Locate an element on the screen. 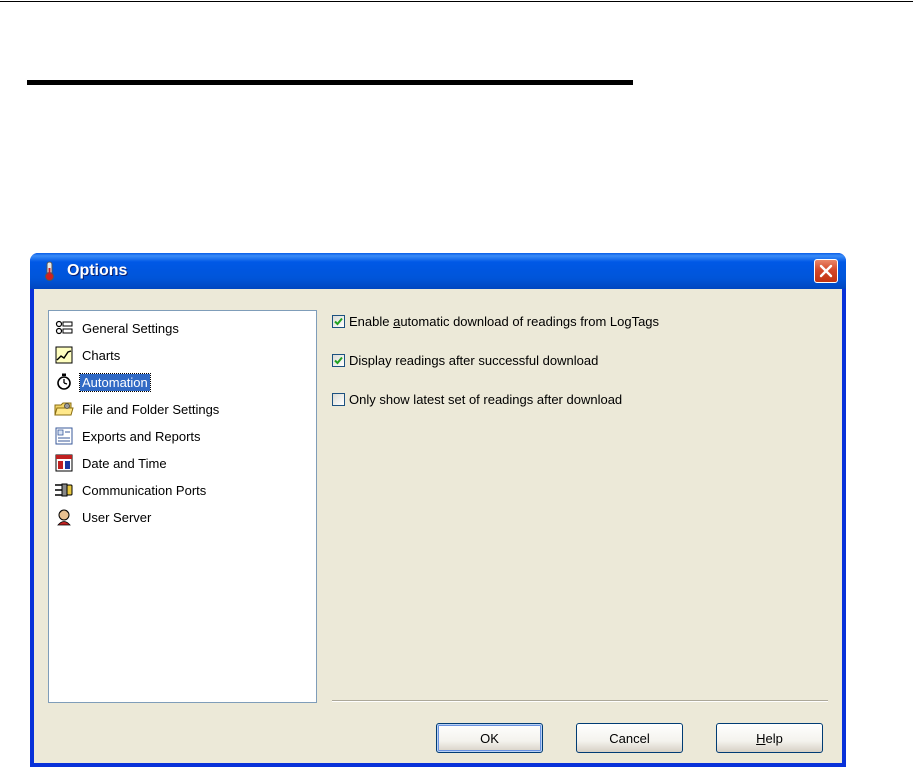  sidebar-item-file-and-folder-settings: File and Folder Settings is located at coordinates (137, 409).